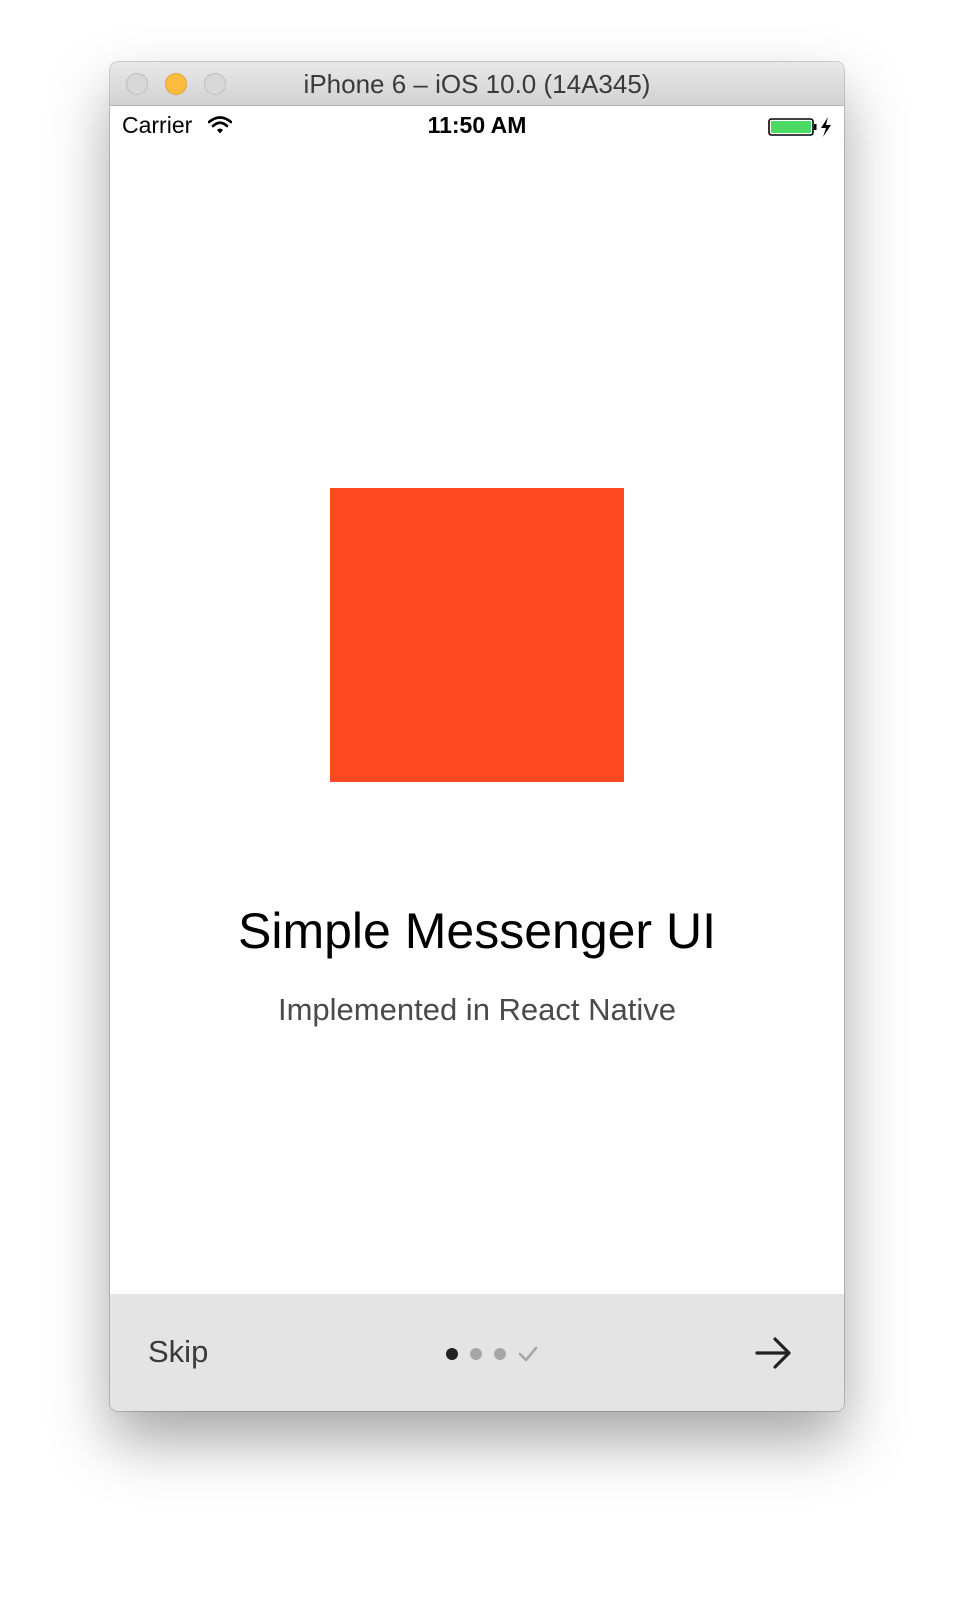 This screenshot has width=974, height=1602. I want to click on onboarding-footer: Skip, so click(477, 1352).